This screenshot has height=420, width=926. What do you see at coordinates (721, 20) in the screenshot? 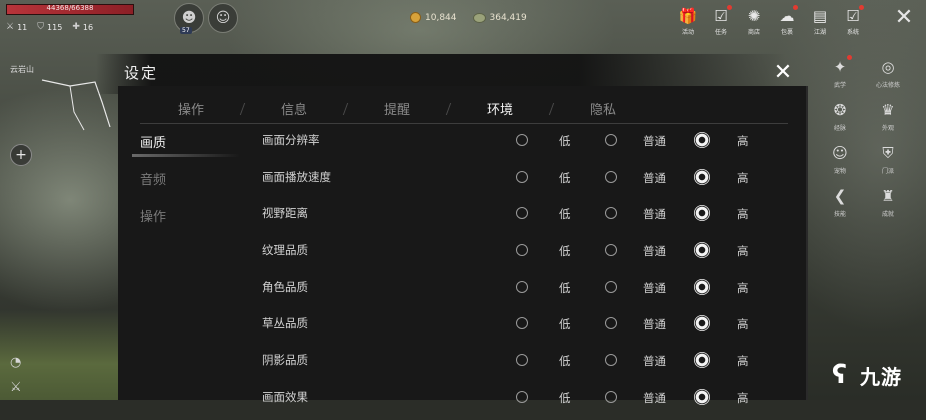
I see `top-menu-checklist: ☑ 任务` at bounding box center [721, 20].